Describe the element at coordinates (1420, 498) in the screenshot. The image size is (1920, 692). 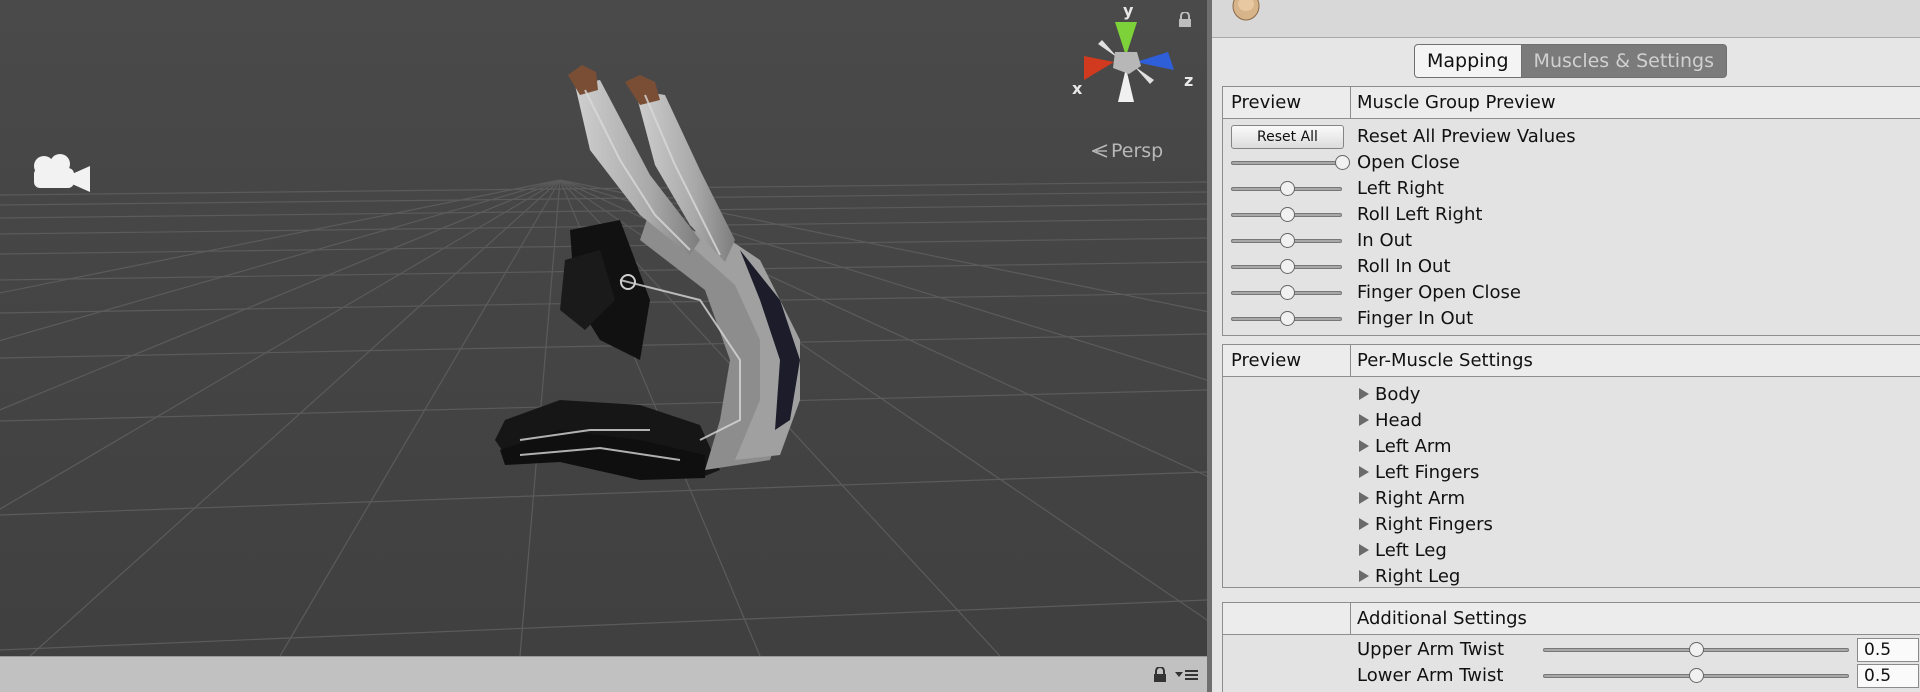
I see `muscle-group-label: Right Arm` at that location.